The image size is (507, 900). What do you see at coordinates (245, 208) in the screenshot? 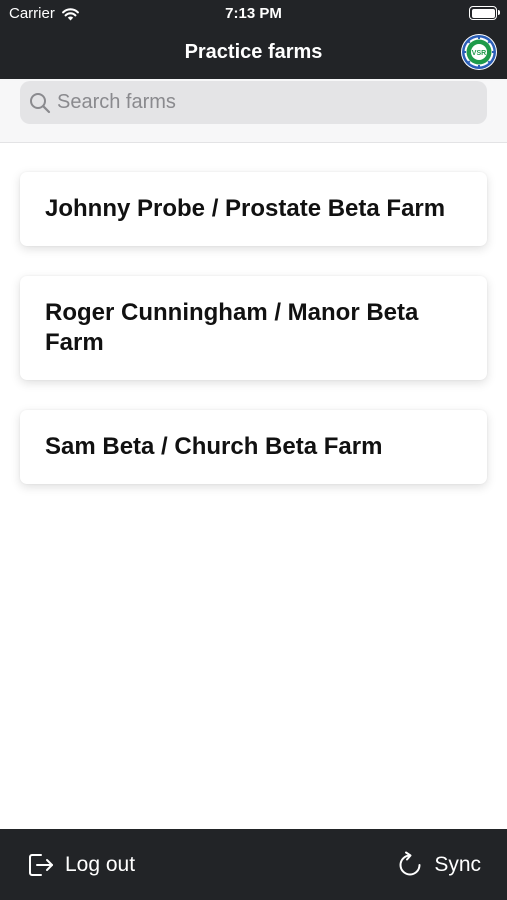
I see `farm-card-label: Johnny Probe / Prostate Beta Farm` at bounding box center [245, 208].